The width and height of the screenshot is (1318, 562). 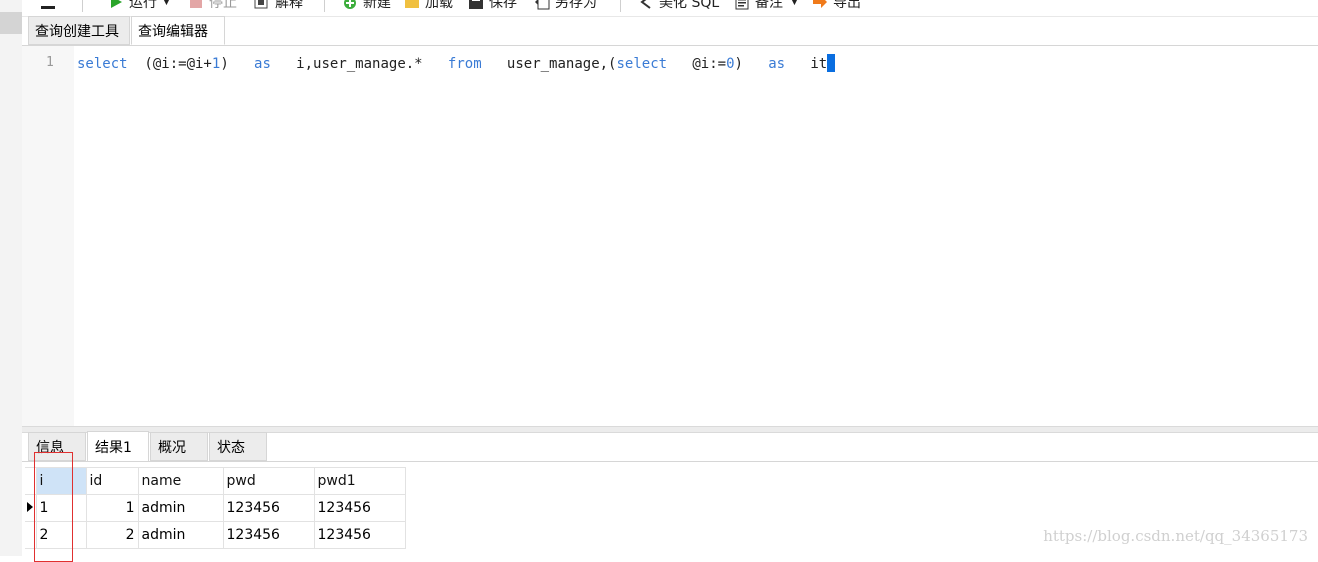 I want to click on beautify-sql-label: 美化 SQL, so click(x=689, y=5).